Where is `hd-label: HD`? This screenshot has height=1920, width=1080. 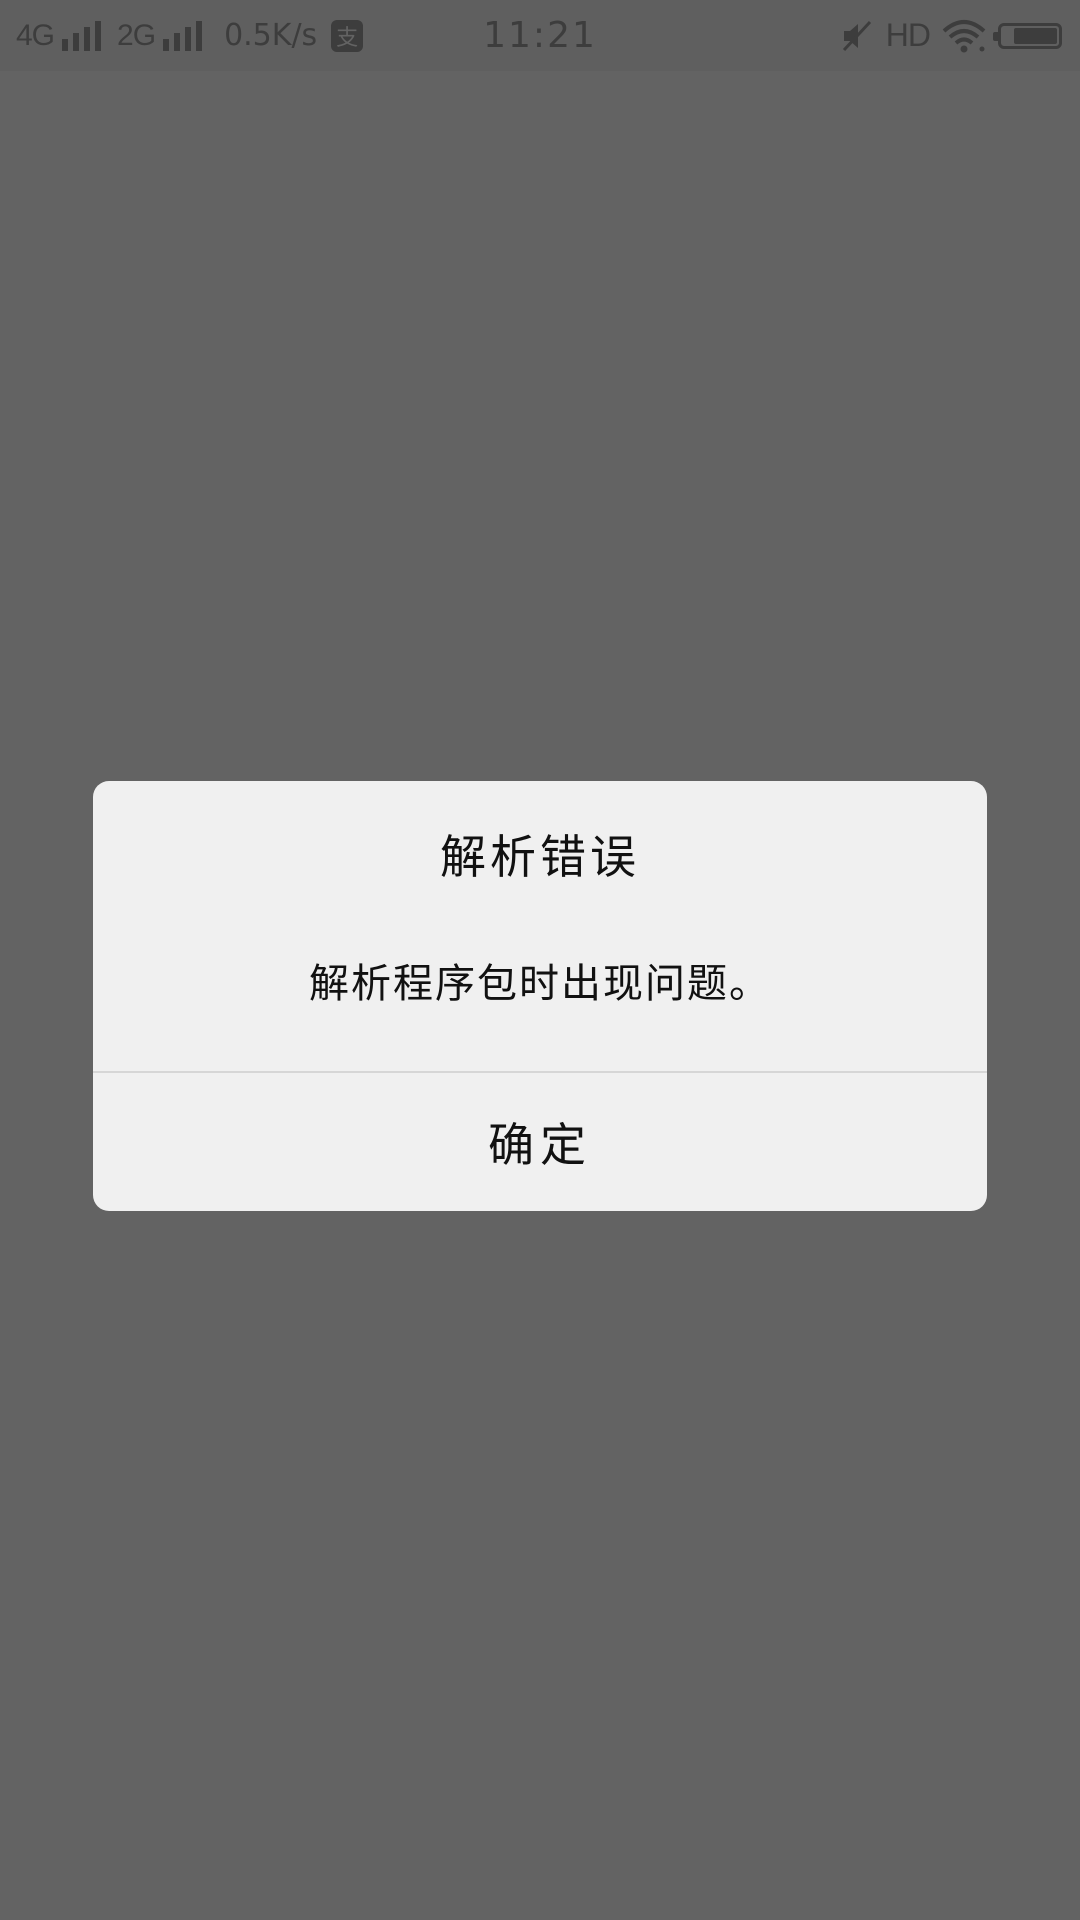
hd-label: HD is located at coordinates (908, 35).